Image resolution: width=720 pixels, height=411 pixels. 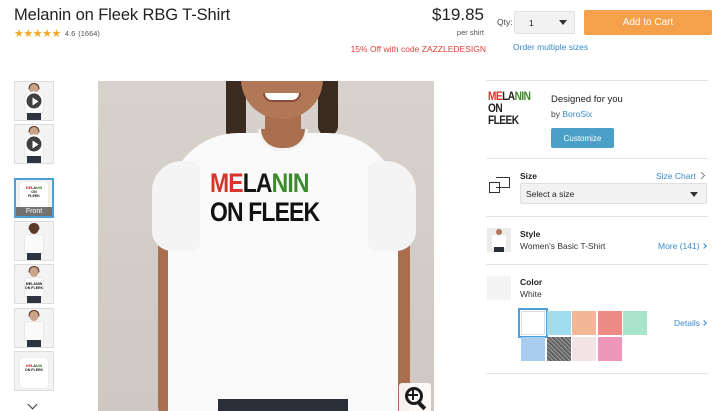 I want to click on print-part-1: ME, so click(x=227, y=183).